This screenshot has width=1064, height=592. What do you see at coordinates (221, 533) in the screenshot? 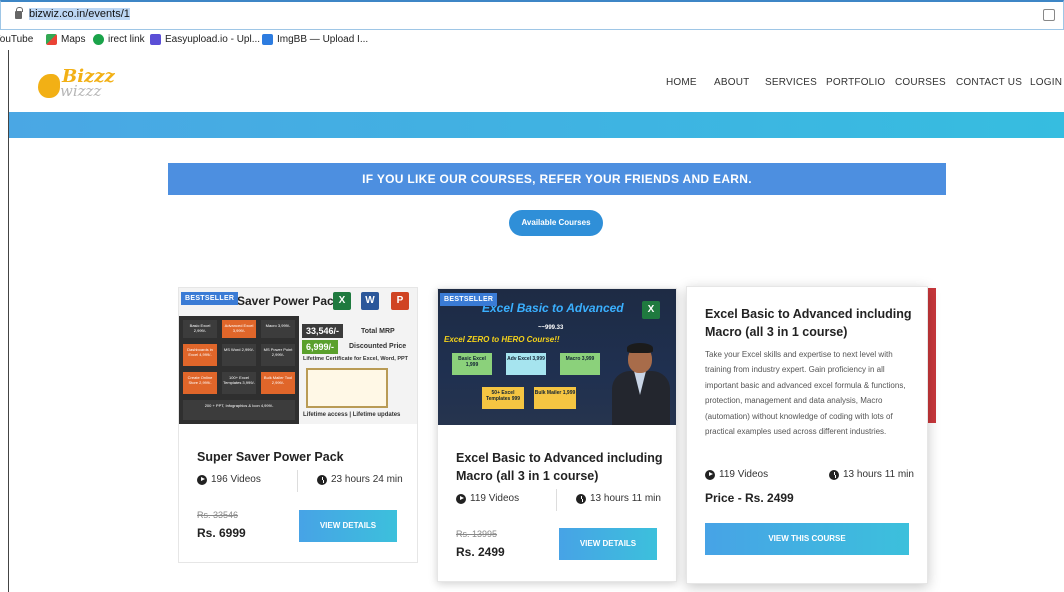
I see `price: Rs. 6999` at bounding box center [221, 533].